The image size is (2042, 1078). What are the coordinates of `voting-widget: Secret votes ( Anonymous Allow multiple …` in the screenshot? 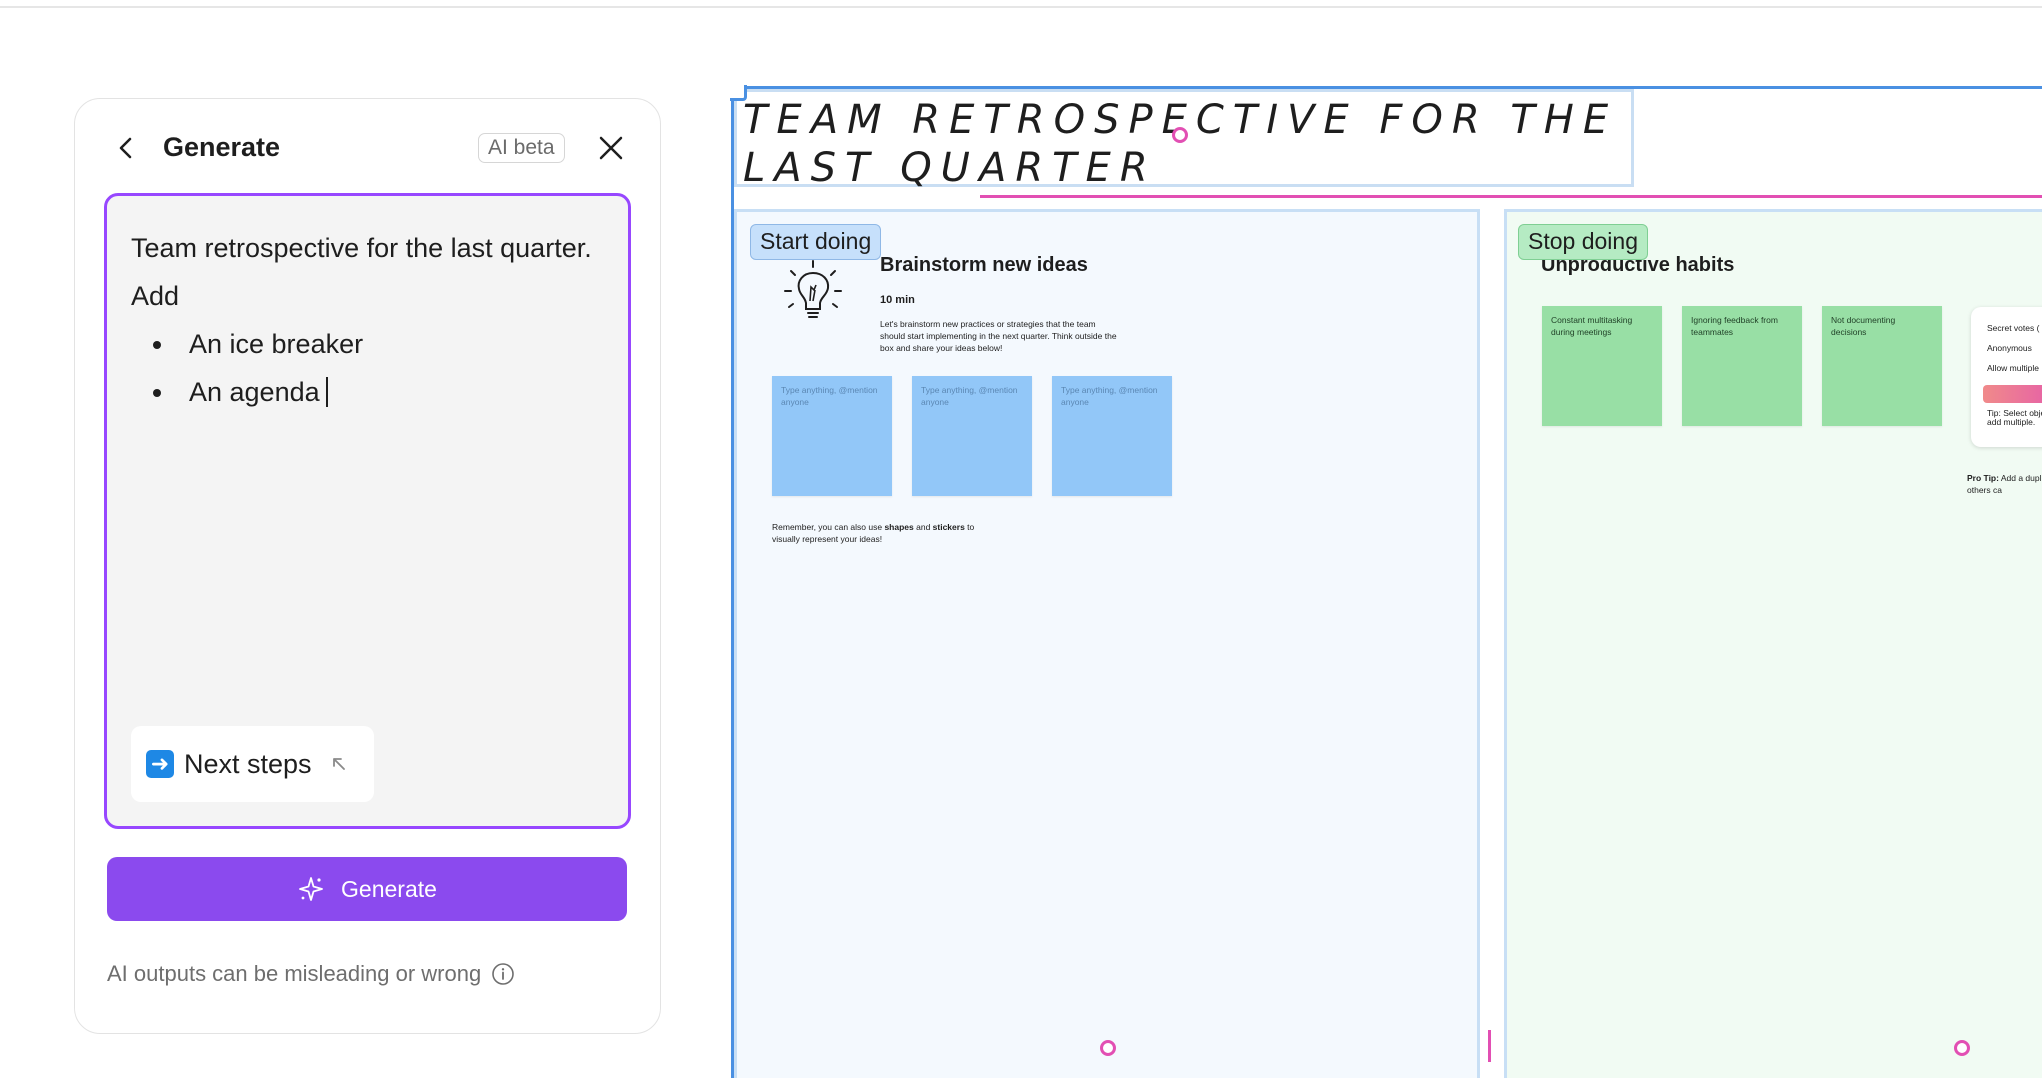 It's located at (2006, 377).